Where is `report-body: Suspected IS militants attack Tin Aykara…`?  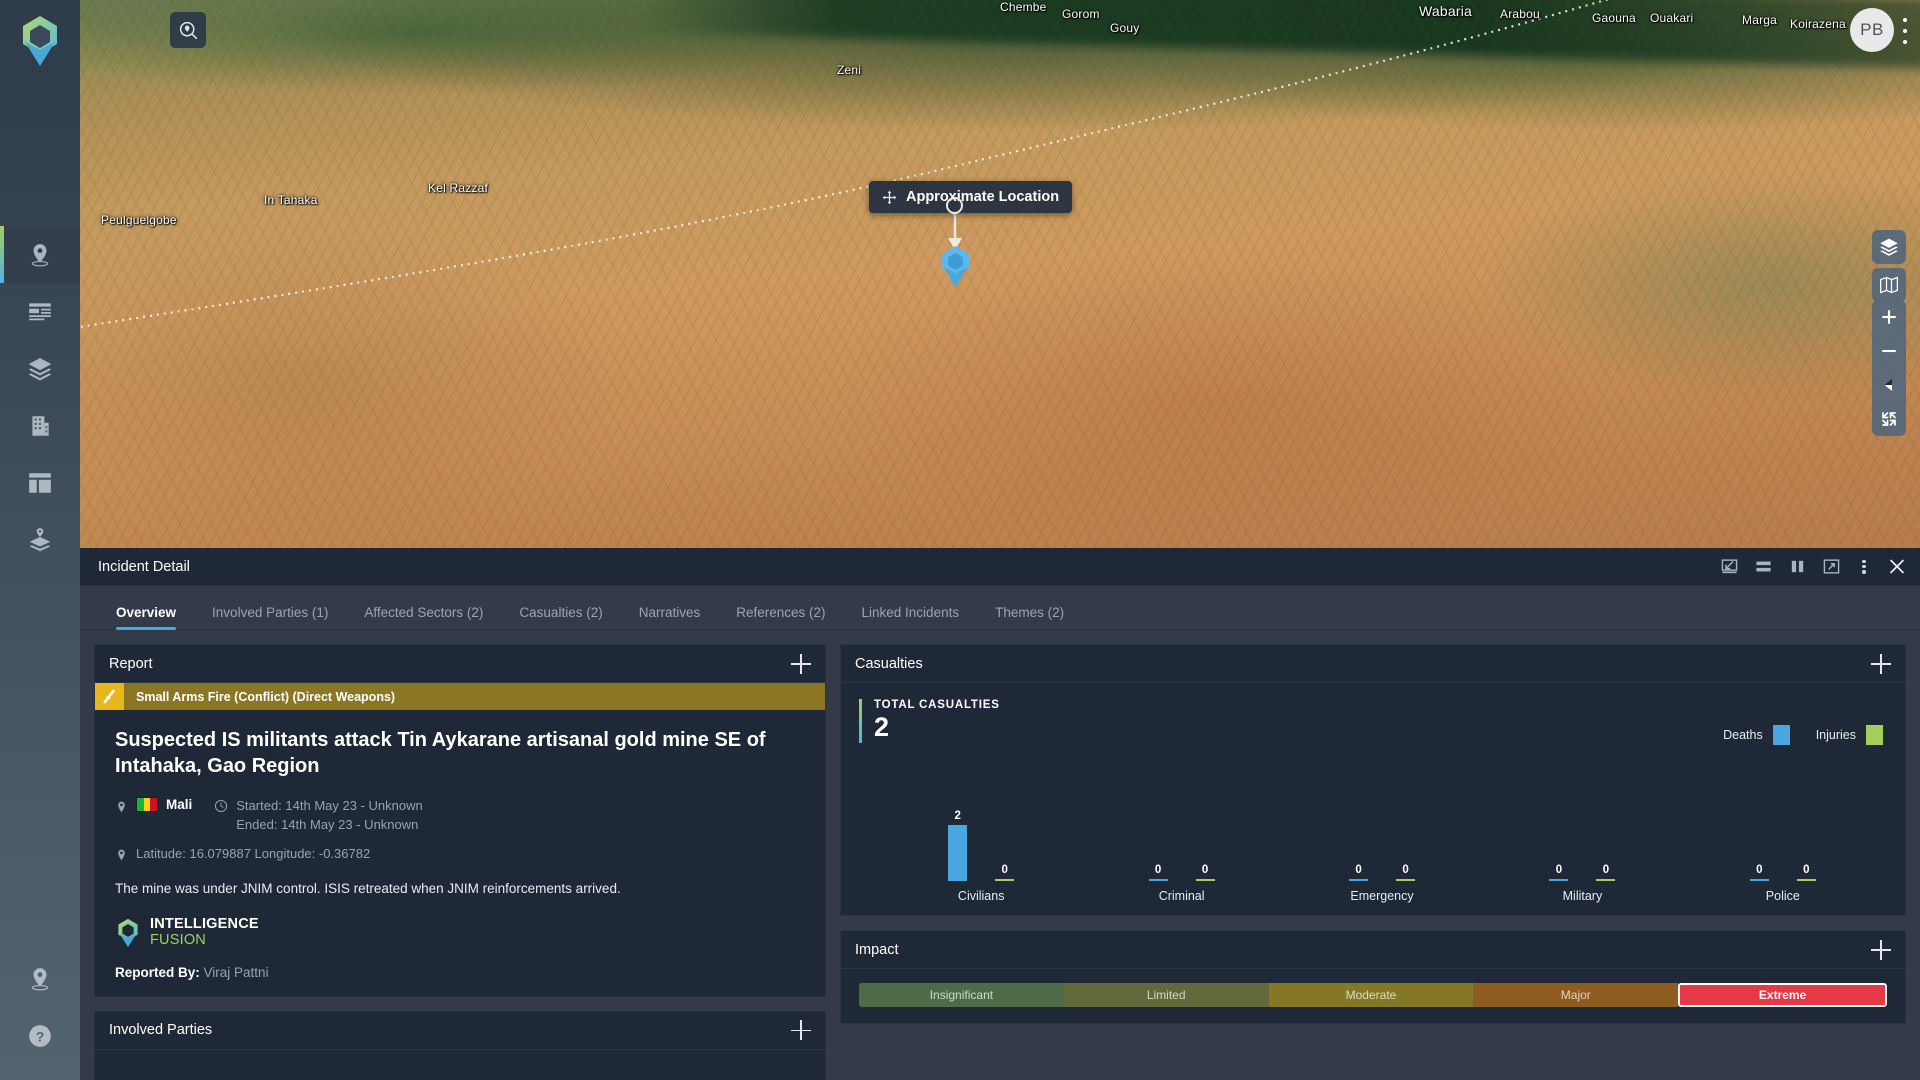 report-body: Suspected IS militants attack Tin Aykara… is located at coordinates (460, 853).